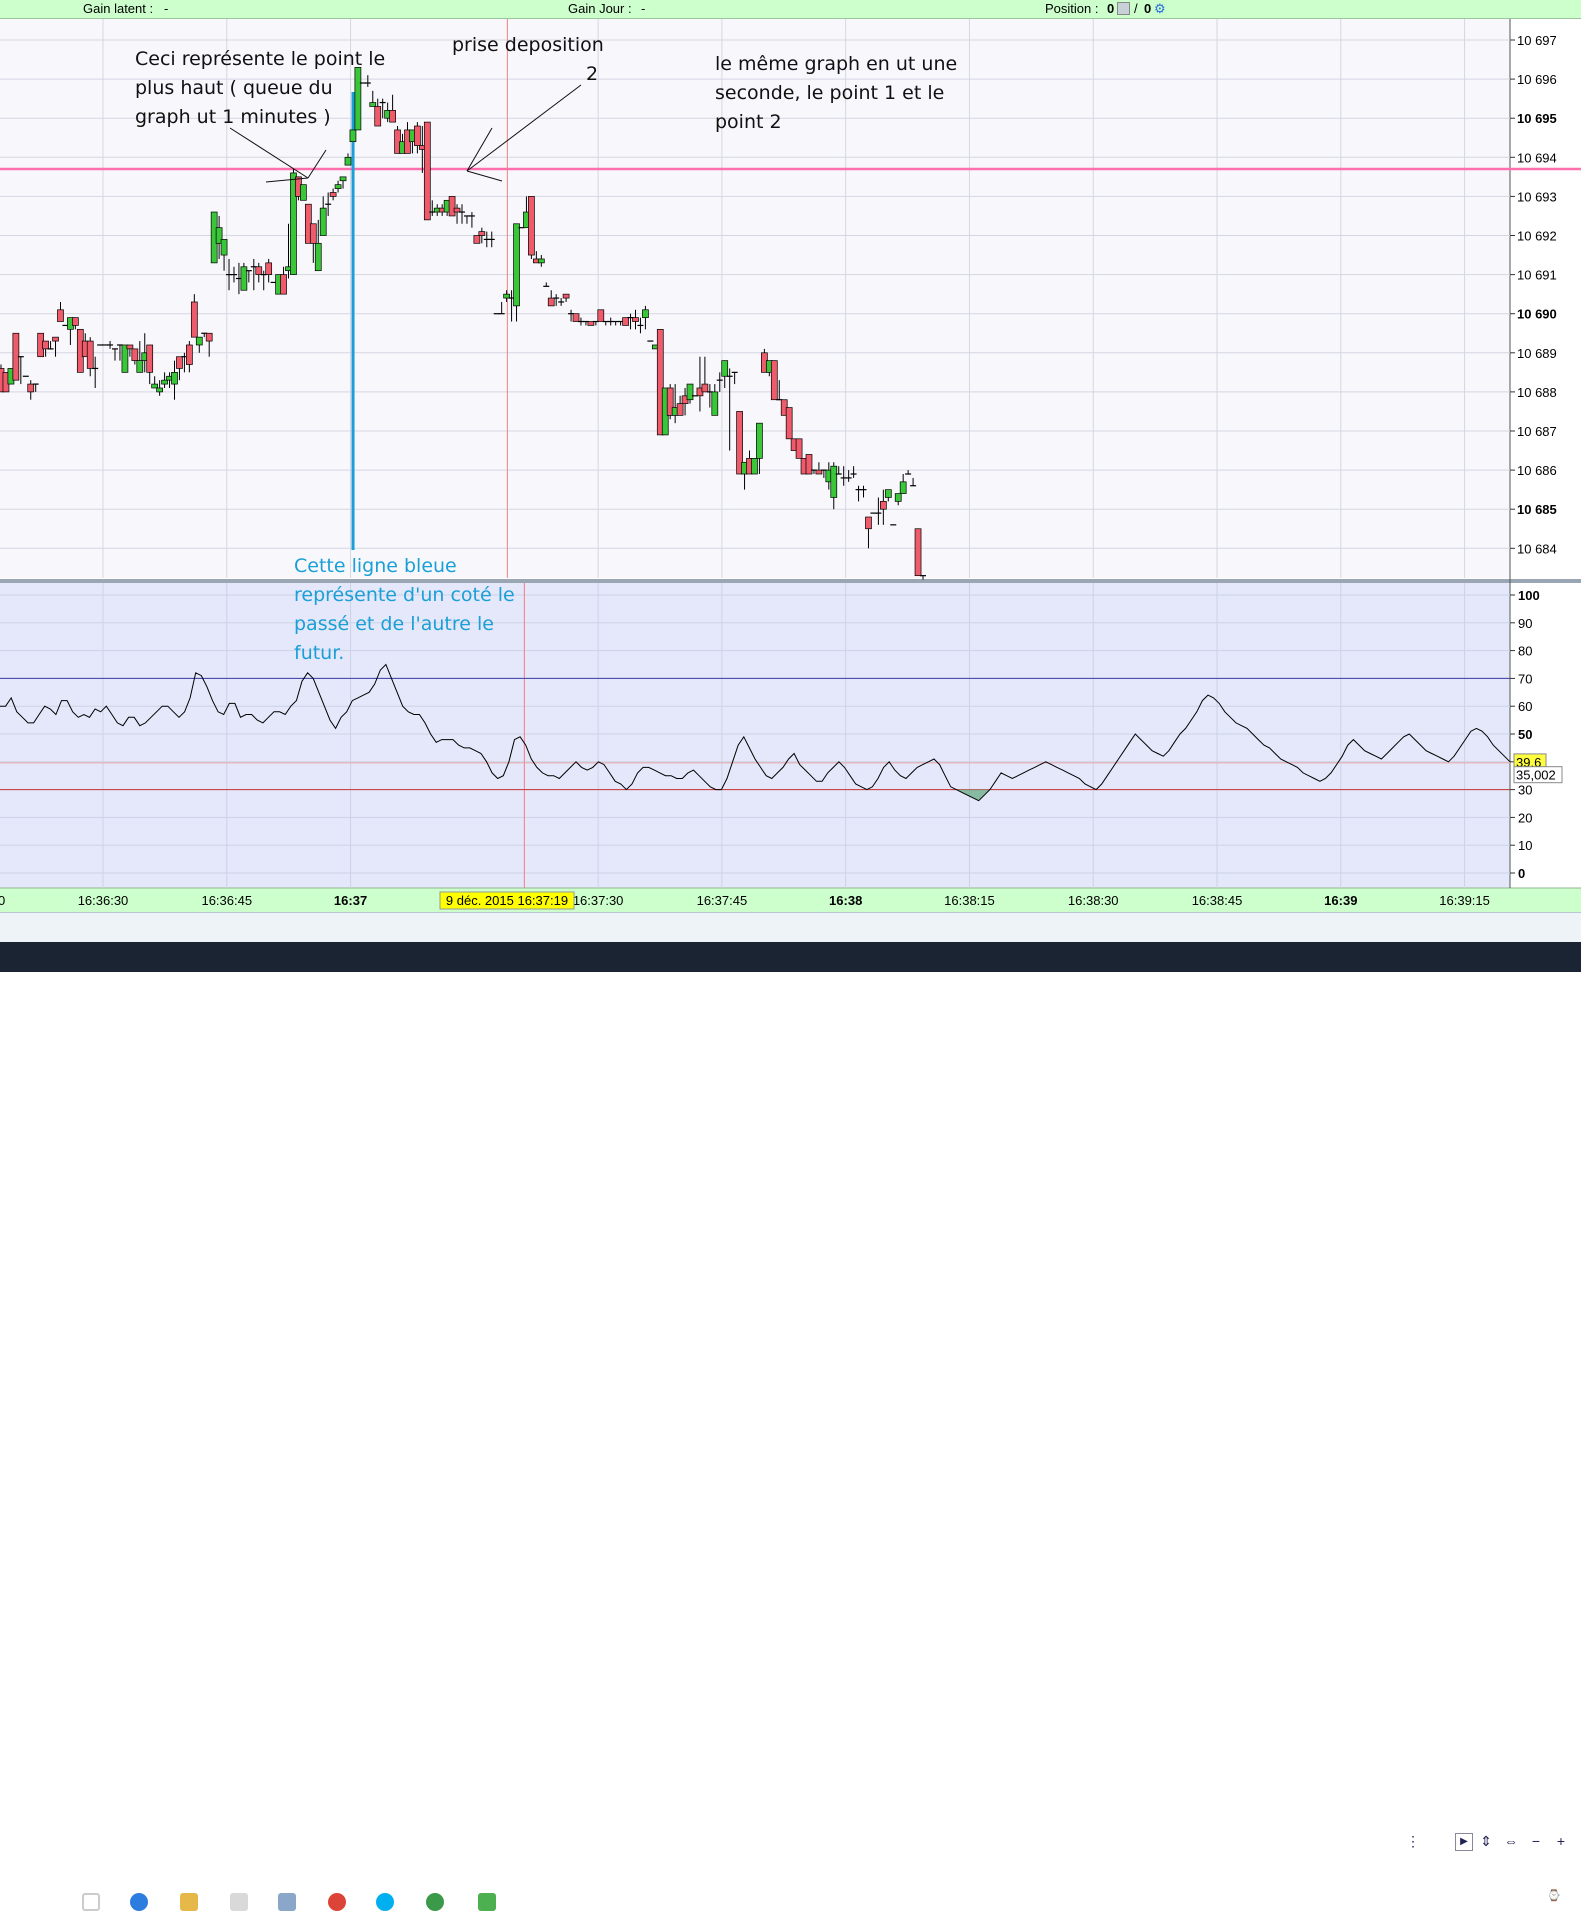 The width and height of the screenshot is (1581, 1911). Describe the element at coordinates (598, 900) in the screenshot. I see `time-tick-label: 16:37:30` at that location.